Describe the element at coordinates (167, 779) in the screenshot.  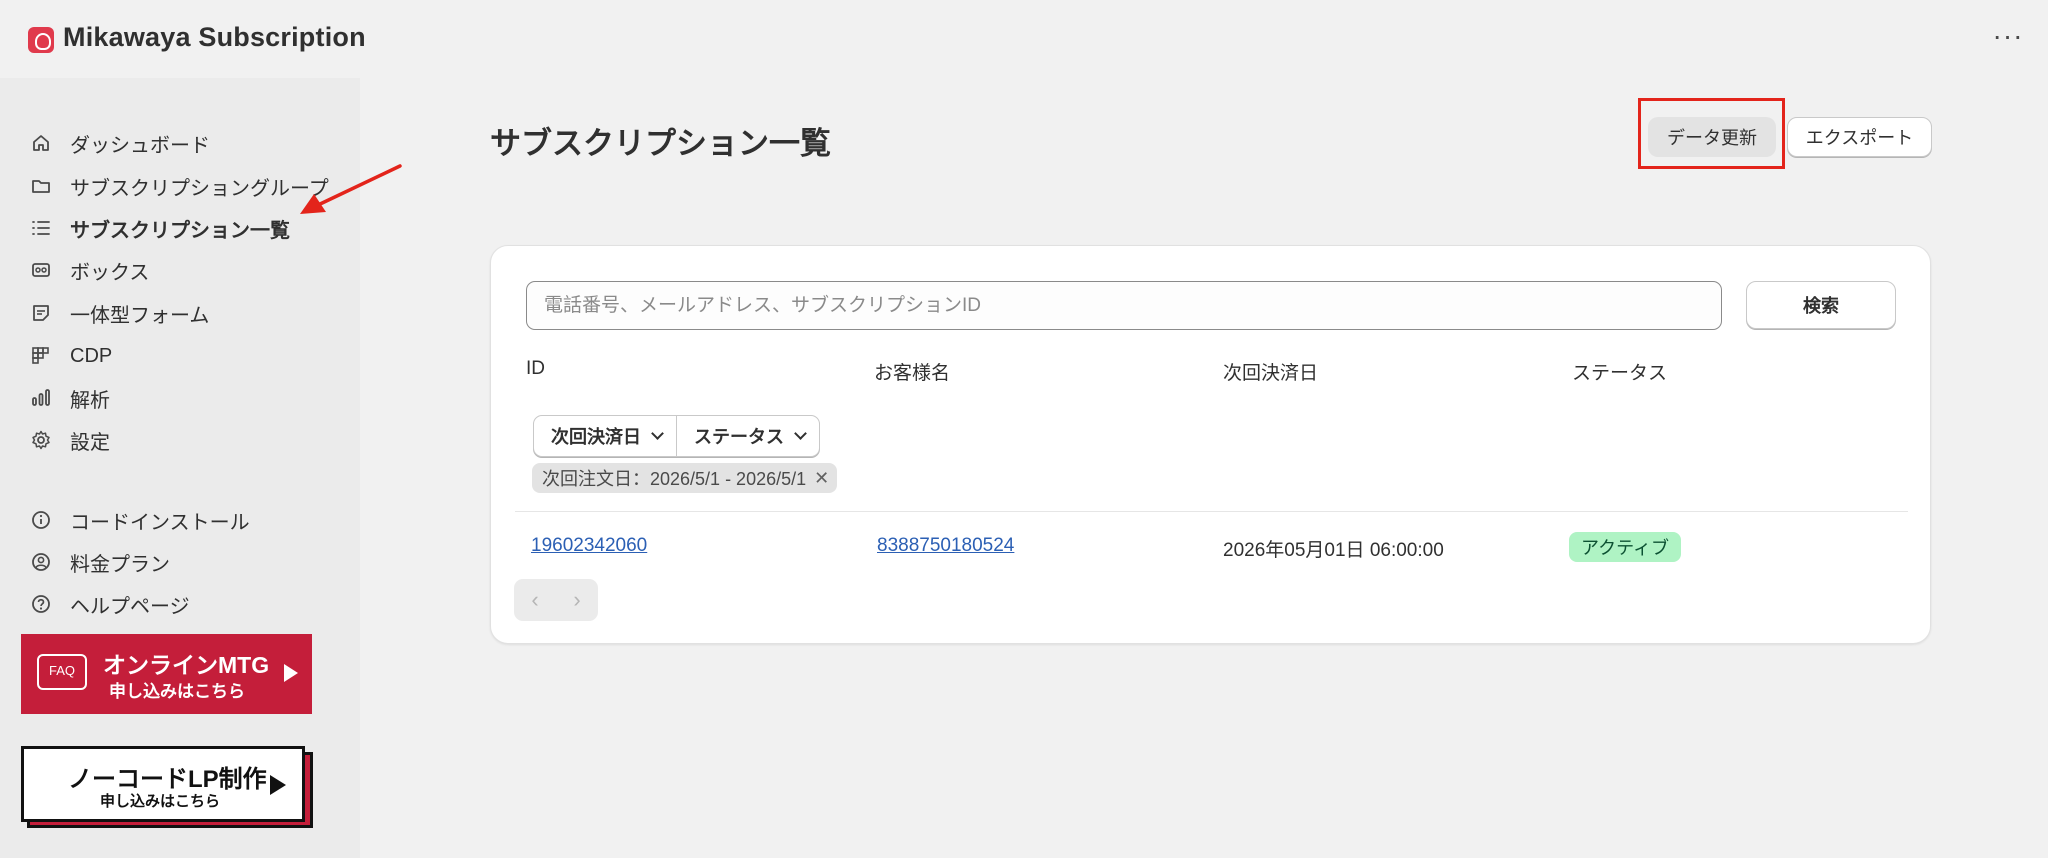
I see `banner-title: ノーコードLP制作` at that location.